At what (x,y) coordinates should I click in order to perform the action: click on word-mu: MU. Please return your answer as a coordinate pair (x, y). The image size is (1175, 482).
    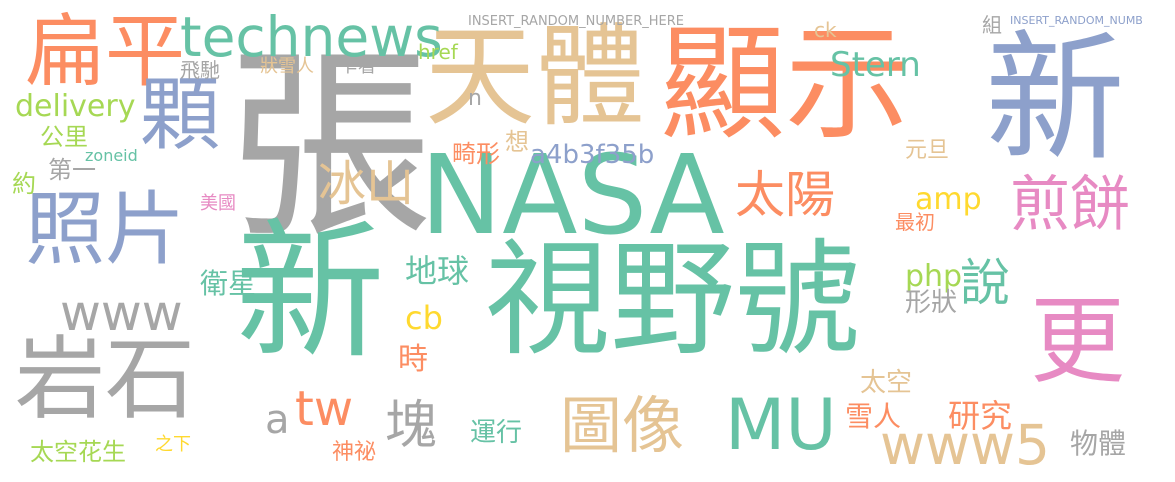
    Looking at the image, I should click on (781, 425).